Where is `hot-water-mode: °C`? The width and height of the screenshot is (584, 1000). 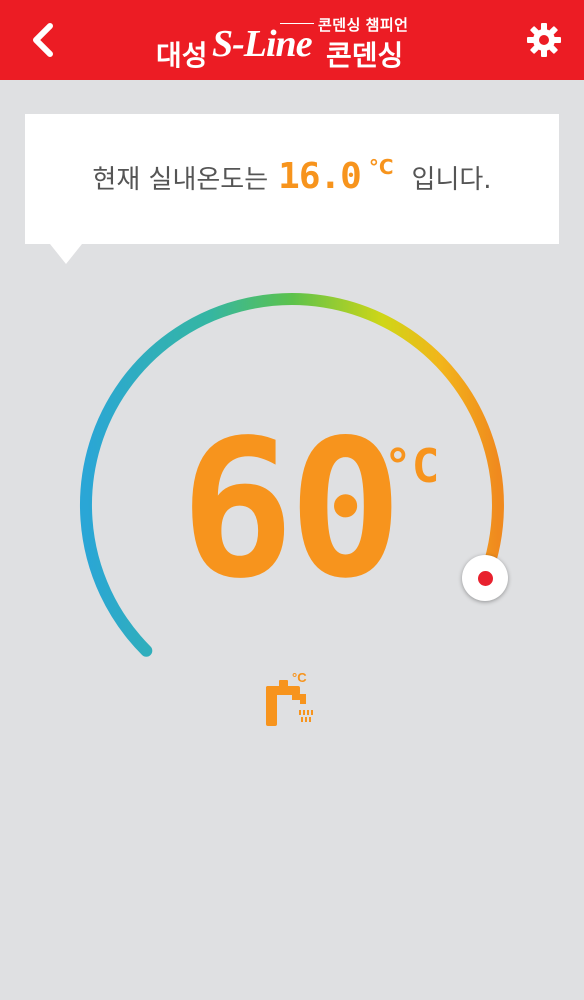
hot-water-mode: °C is located at coordinates (293, 700).